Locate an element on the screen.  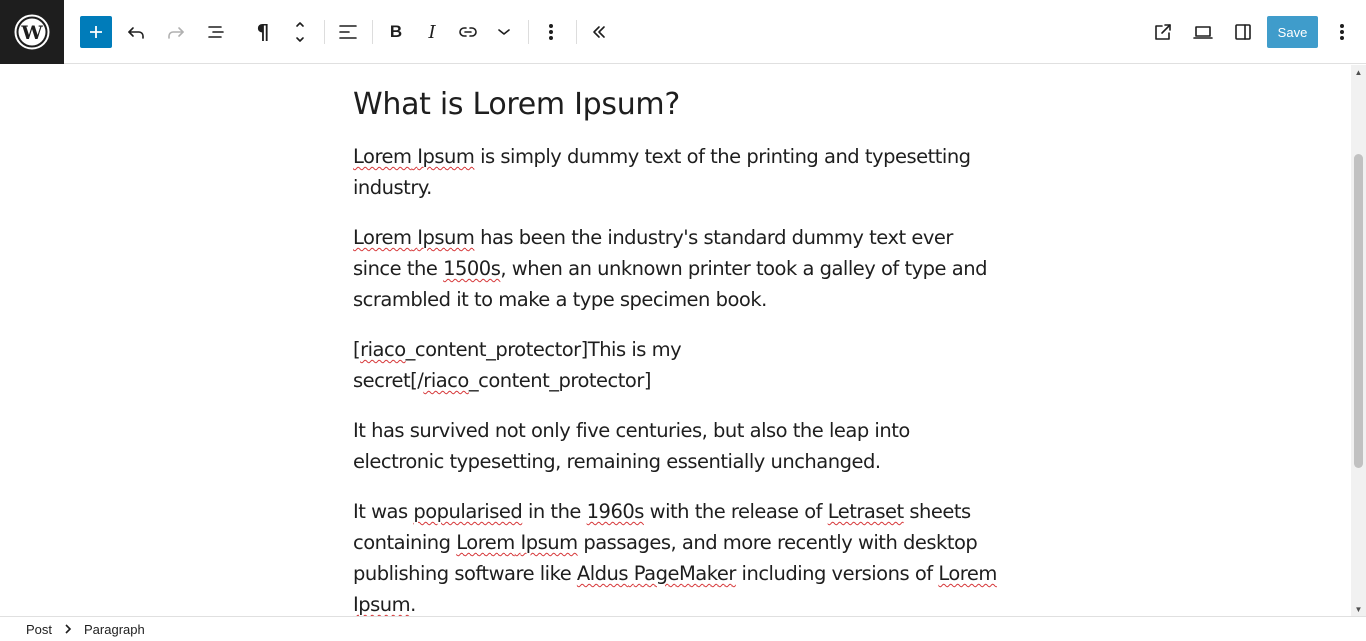
block-options-button is located at coordinates (551, 32).